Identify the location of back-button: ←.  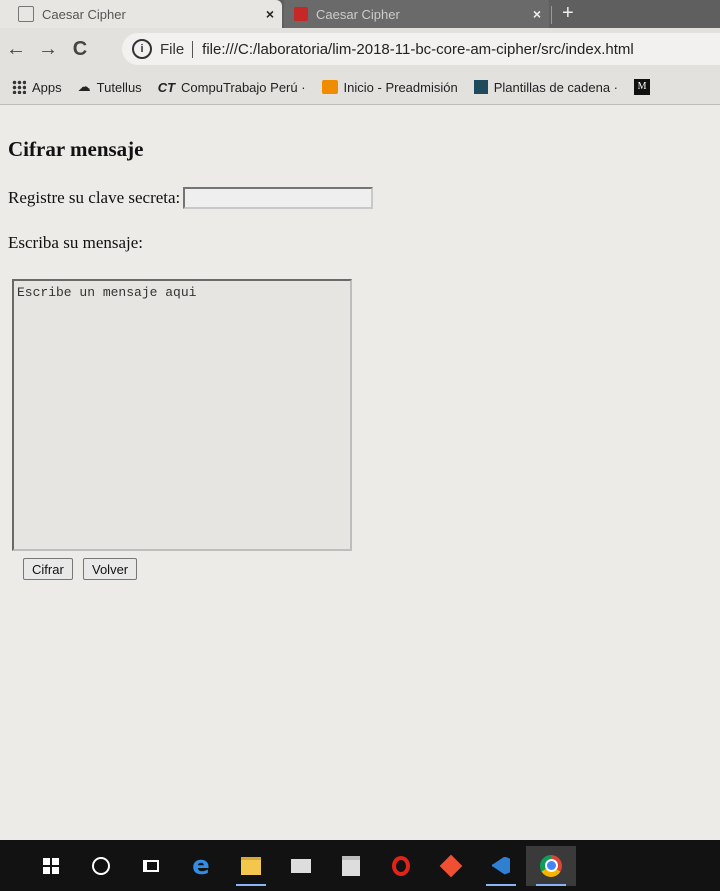
(16, 49).